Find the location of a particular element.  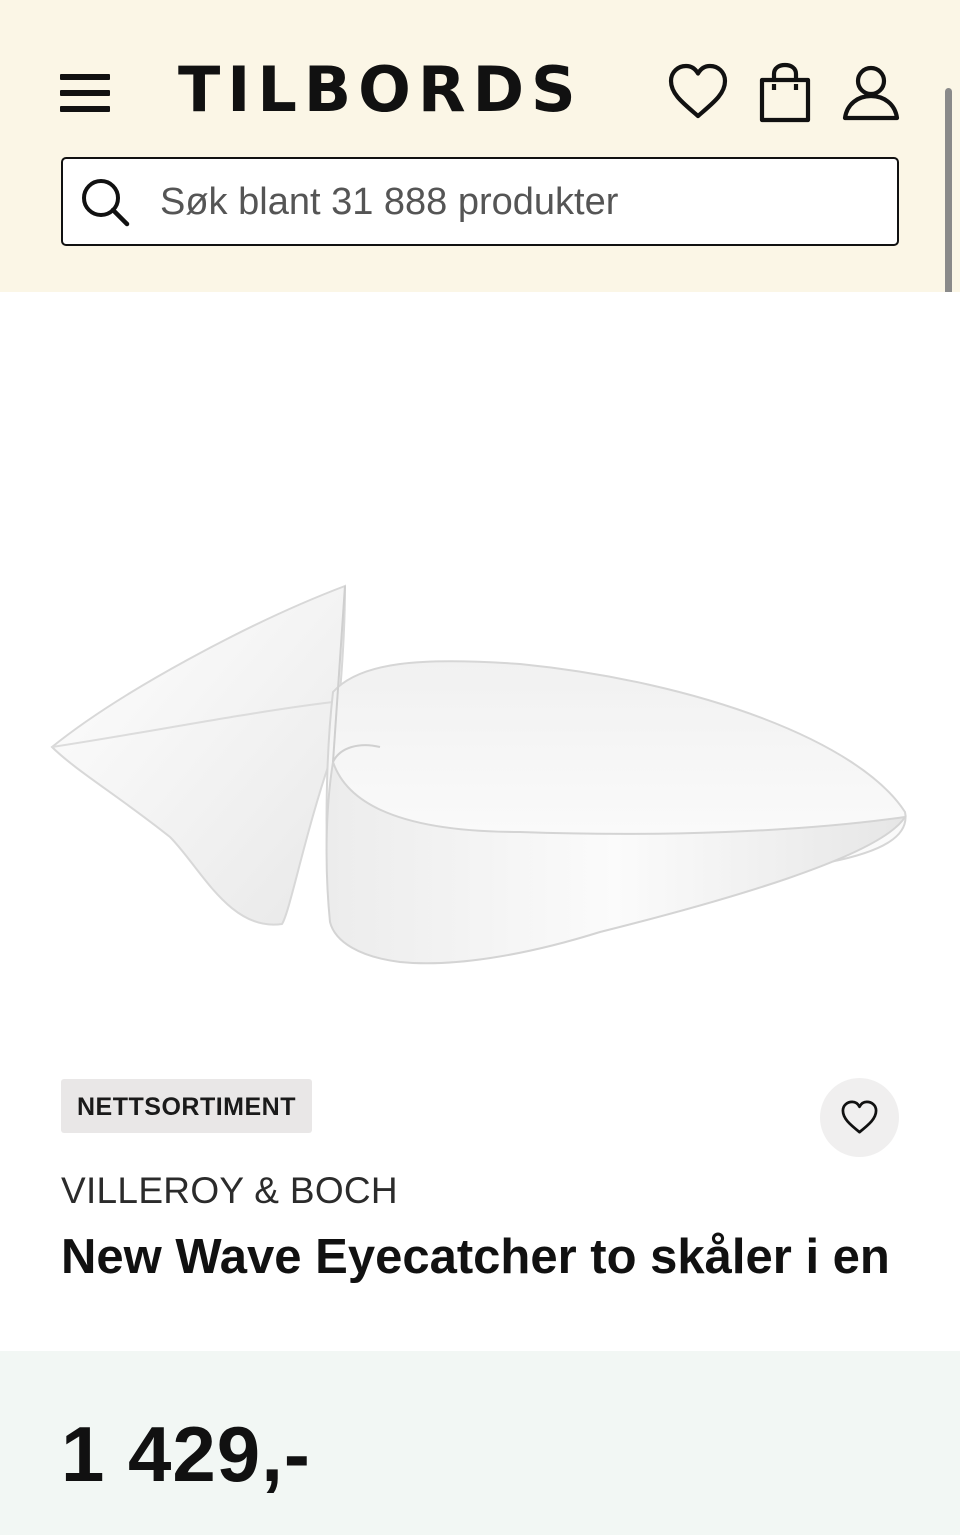

search-bar is located at coordinates (480, 201).